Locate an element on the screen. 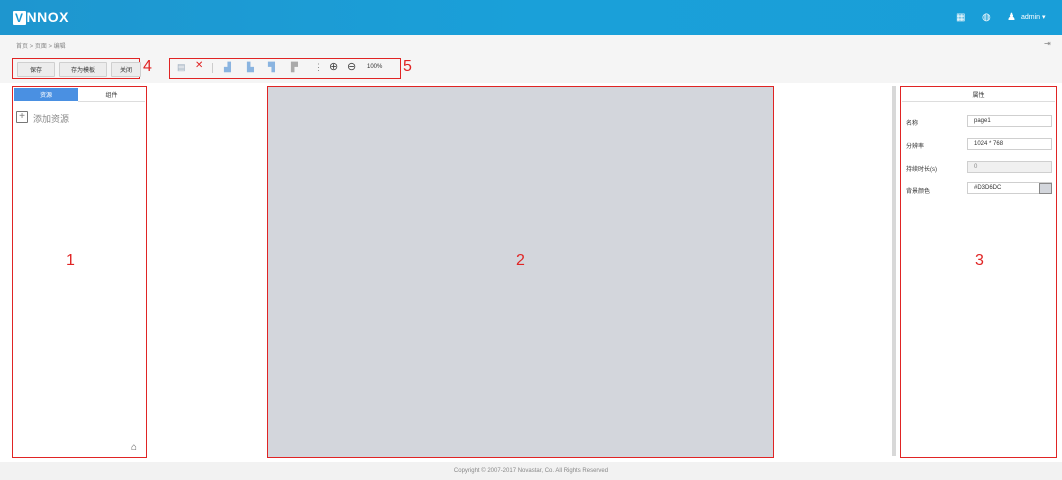 The width and height of the screenshot is (1062, 480). bring-forward-icon: ▜ is located at coordinates (271, 67).